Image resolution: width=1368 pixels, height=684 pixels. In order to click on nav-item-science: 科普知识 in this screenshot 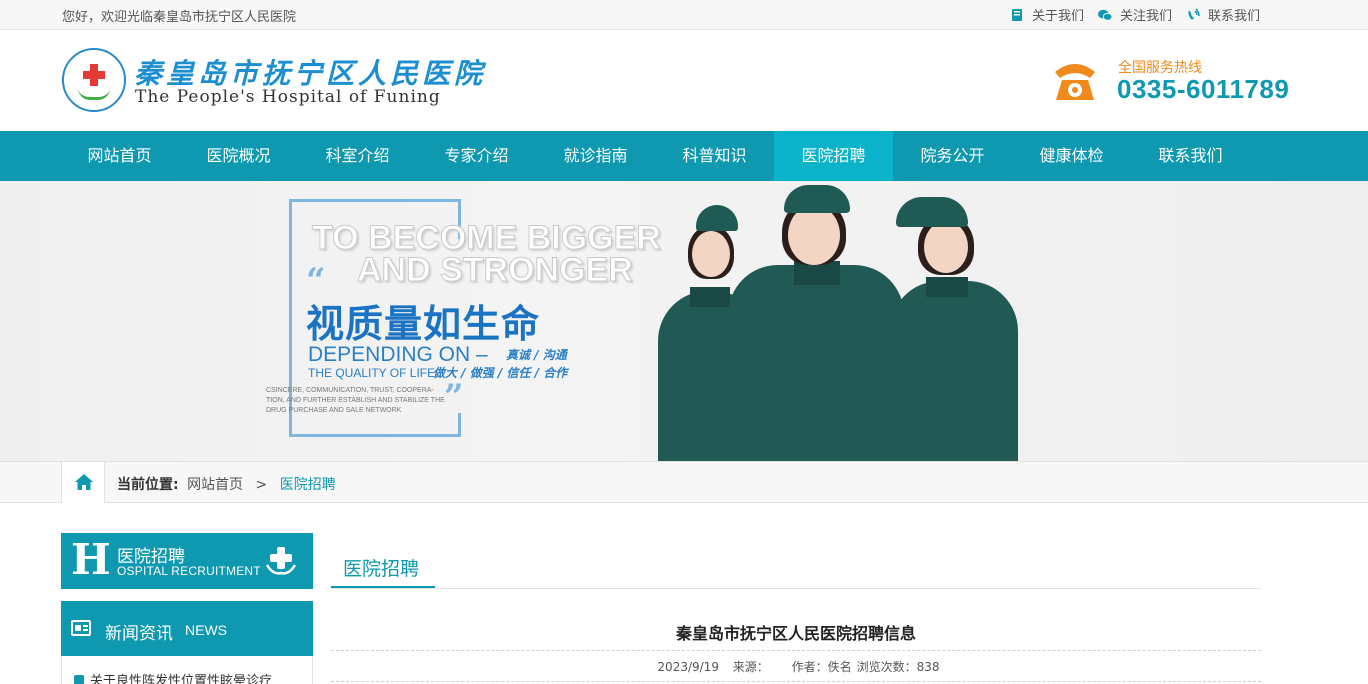, I will do `click(714, 156)`.